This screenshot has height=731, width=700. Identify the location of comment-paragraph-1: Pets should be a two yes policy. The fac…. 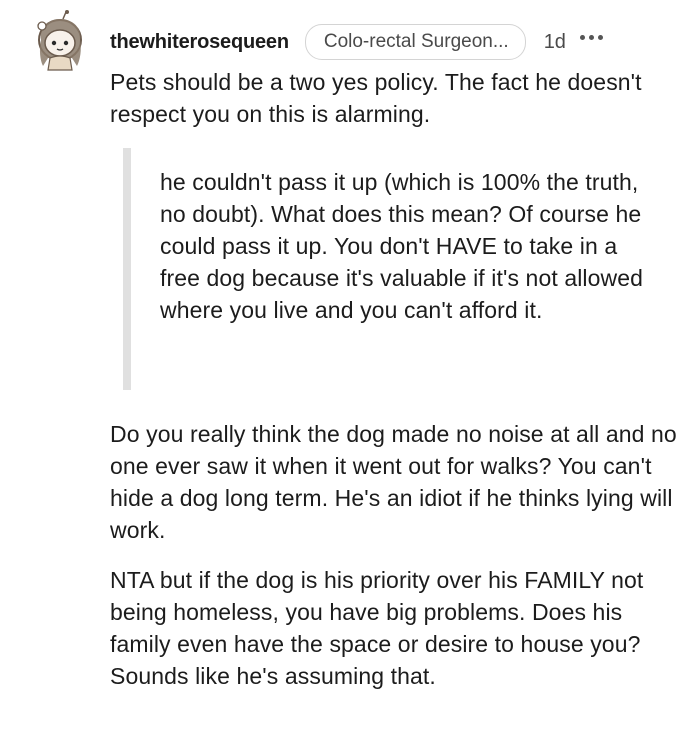
(376, 98).